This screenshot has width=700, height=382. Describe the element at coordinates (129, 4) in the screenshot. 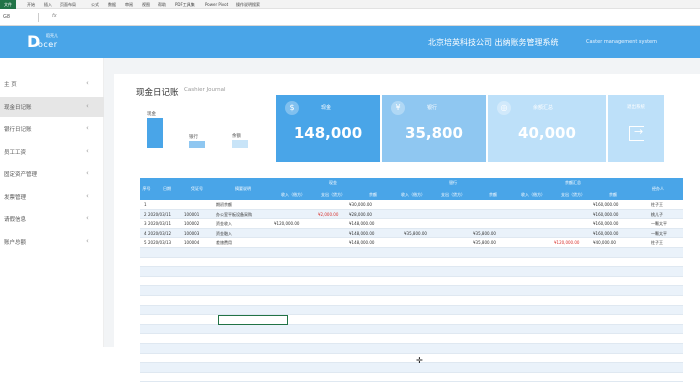

I see `ribbon-tab: 审阅` at that location.